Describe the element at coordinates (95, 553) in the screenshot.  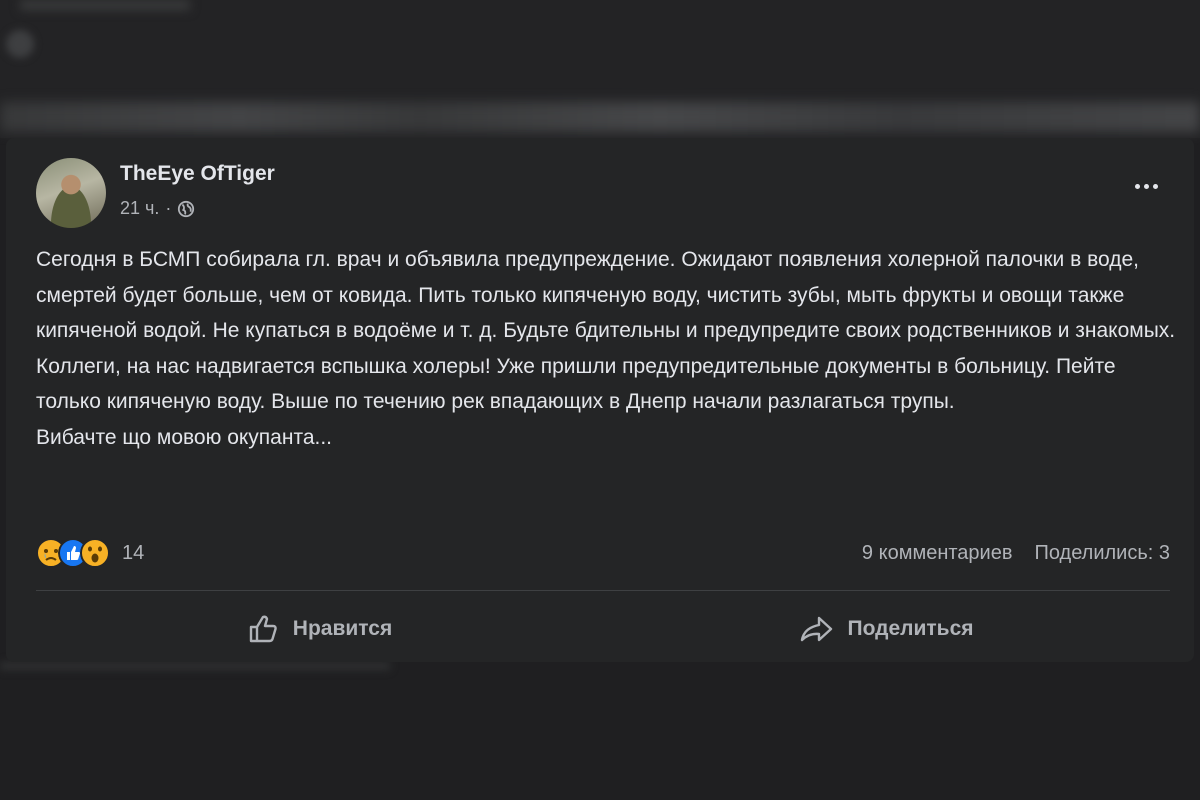
I see `wow-reaction-icon` at that location.